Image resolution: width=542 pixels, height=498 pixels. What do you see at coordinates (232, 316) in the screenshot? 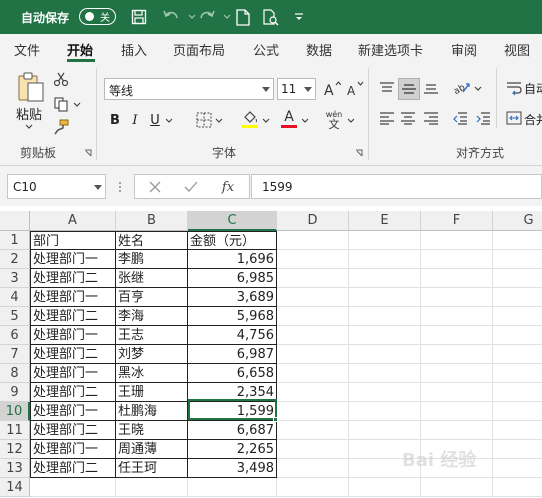
I see `cell-c5: 5,968` at bounding box center [232, 316].